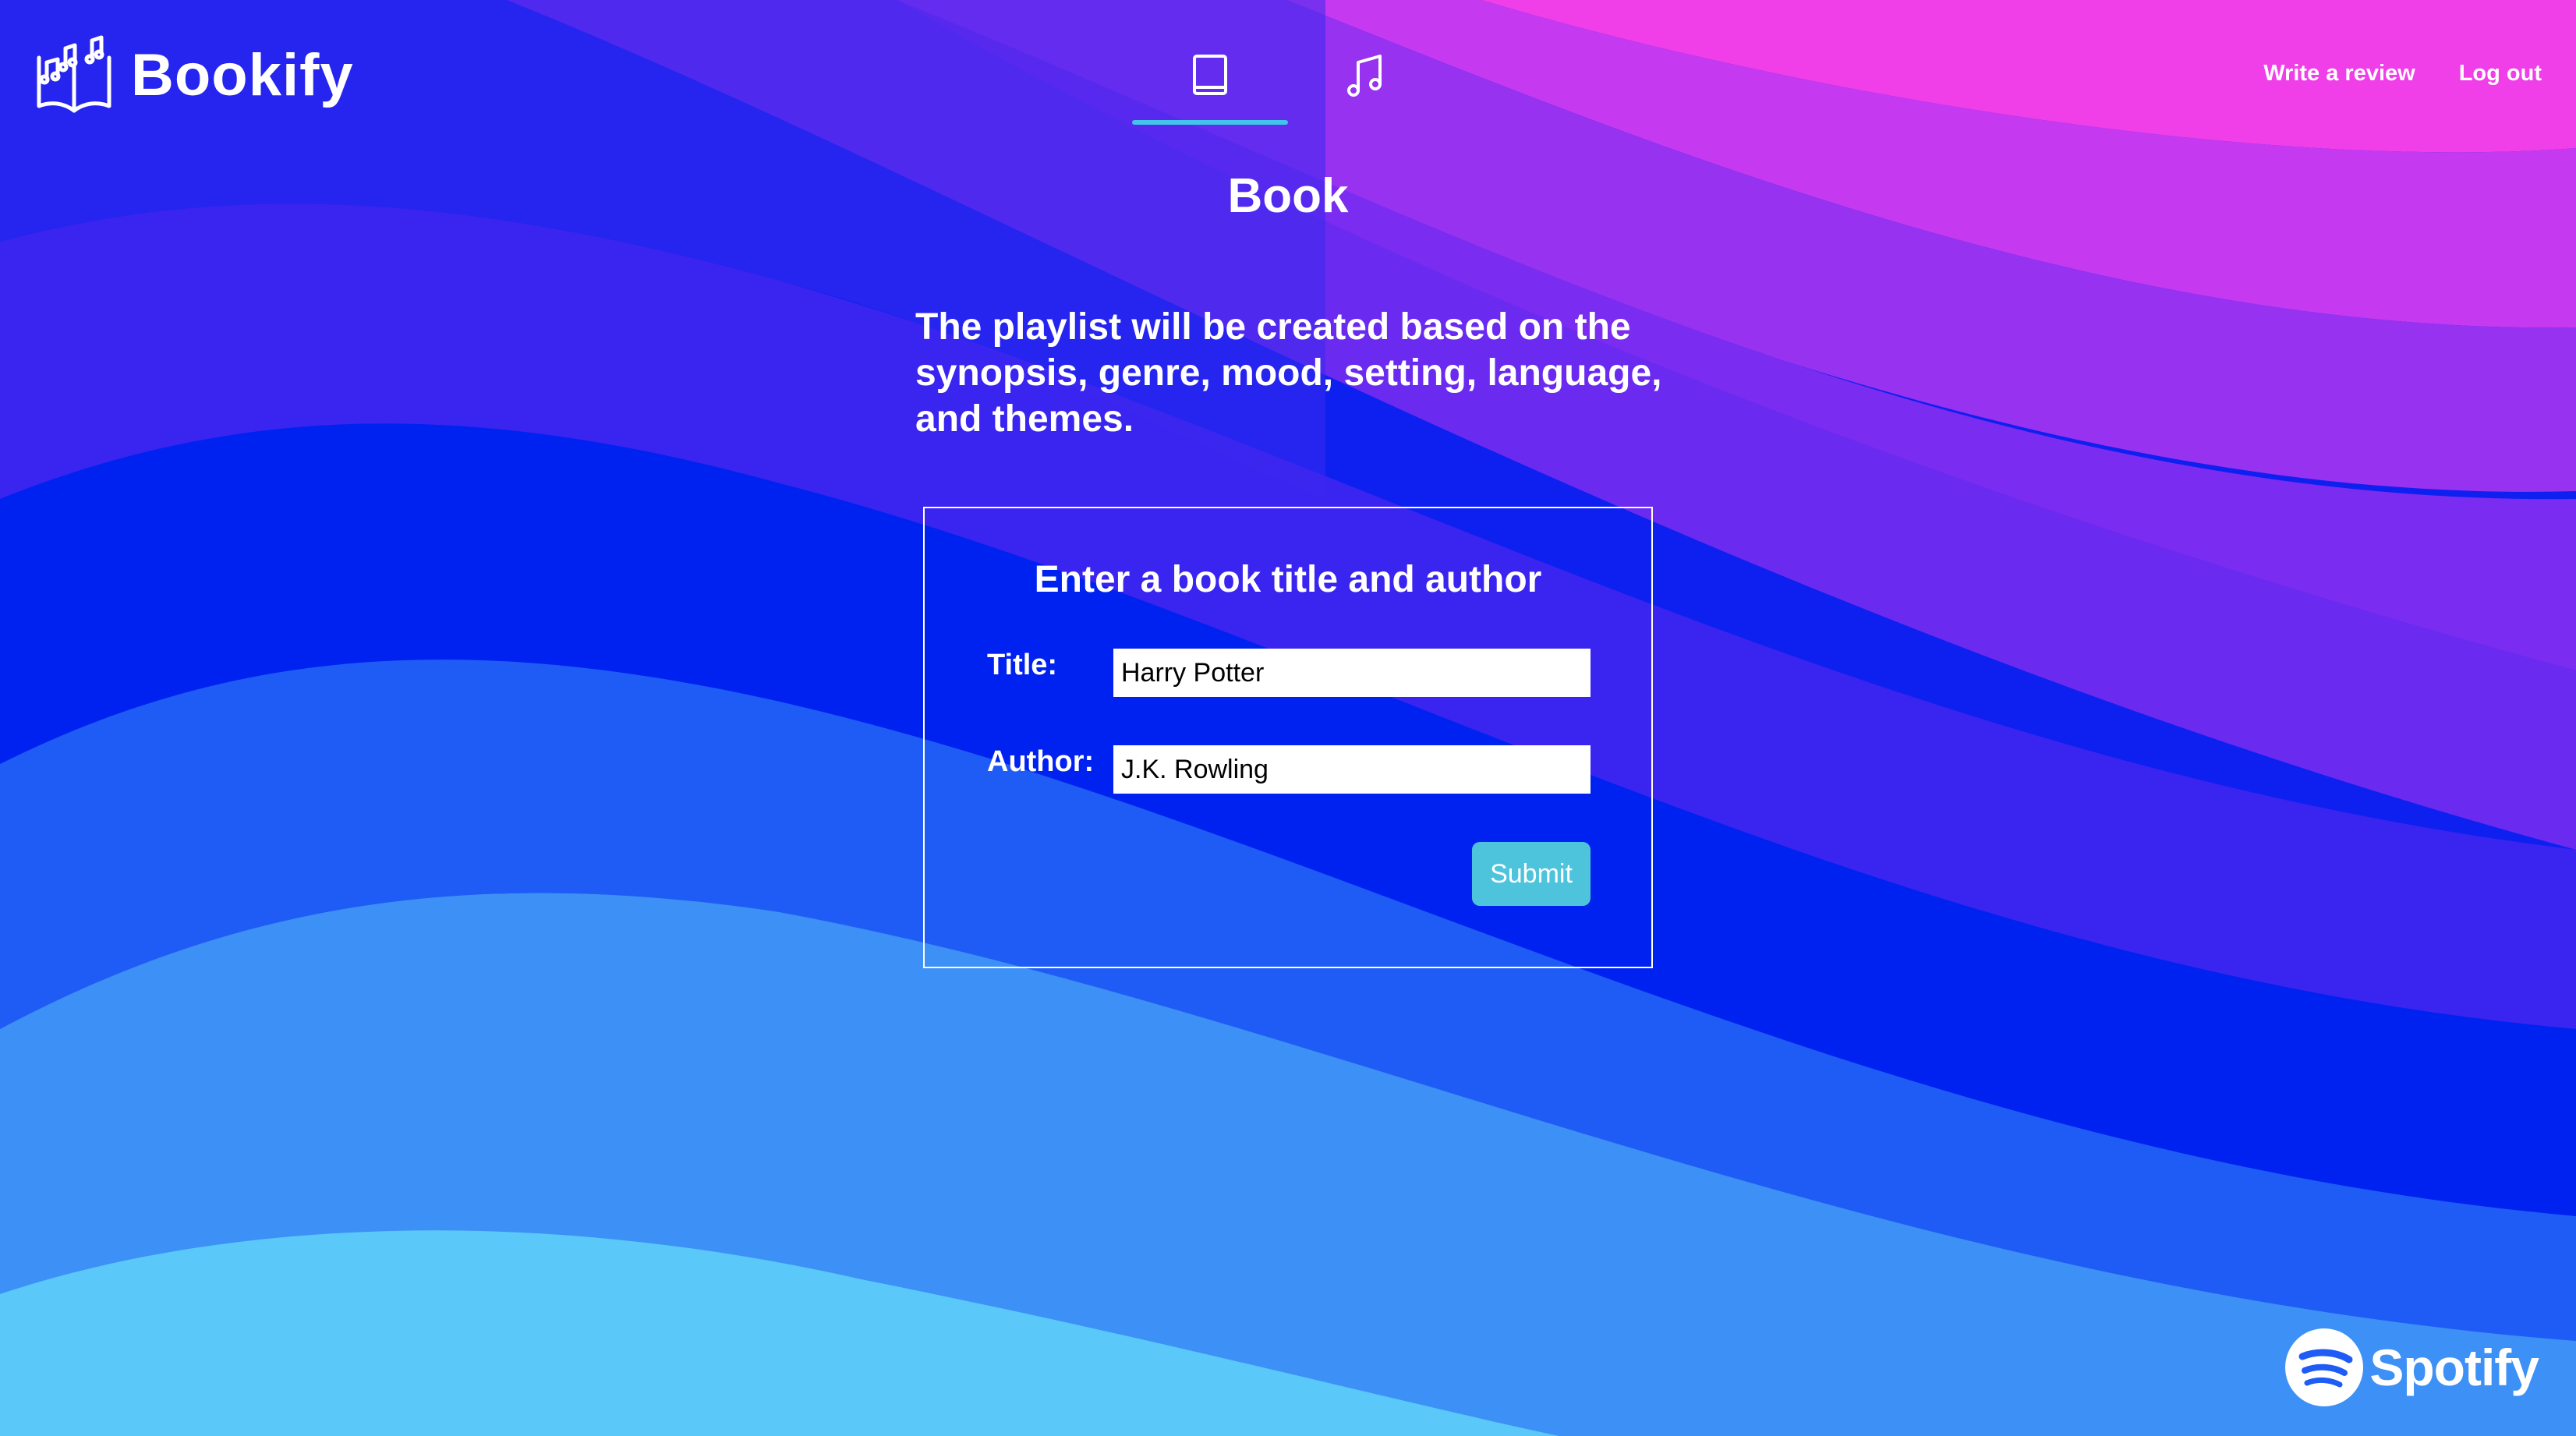 The image size is (2576, 1436). Describe the element at coordinates (1288, 579) in the screenshot. I see `form-heading: Enter a book title and author` at that location.